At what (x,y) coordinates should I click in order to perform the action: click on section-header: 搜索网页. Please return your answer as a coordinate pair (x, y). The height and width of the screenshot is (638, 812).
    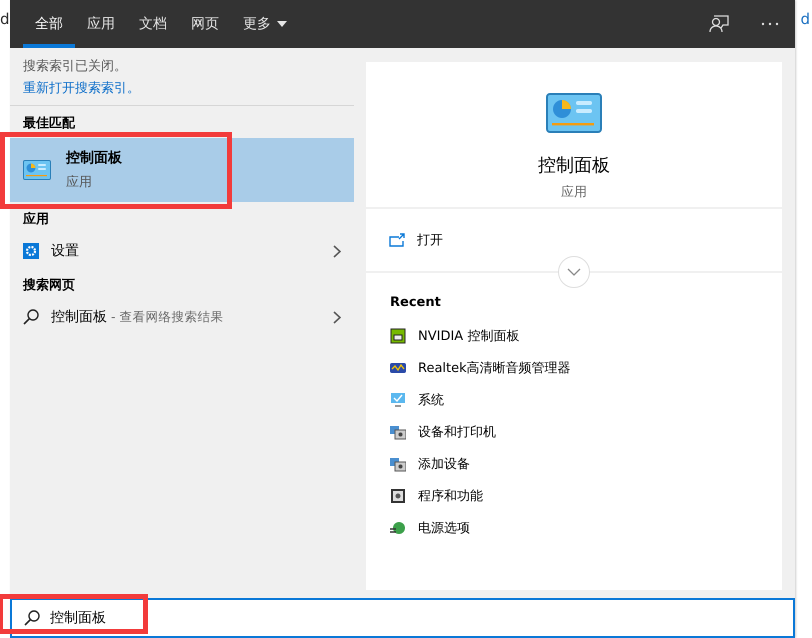
    Looking at the image, I should click on (49, 285).